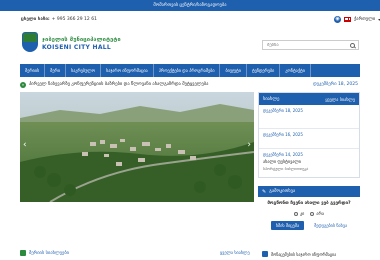 The height and width of the screenshot is (260, 380). What do you see at coordinates (286, 168) in the screenshot?
I see `news-subtitle: სპორტული ბიბლიოთეკა` at bounding box center [286, 168].